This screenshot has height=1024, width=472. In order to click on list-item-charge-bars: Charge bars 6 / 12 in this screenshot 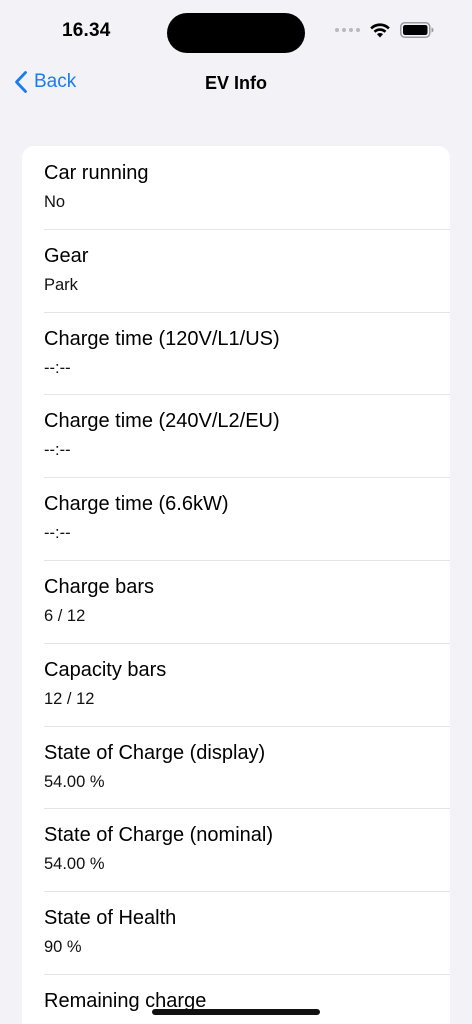, I will do `click(236, 601)`.